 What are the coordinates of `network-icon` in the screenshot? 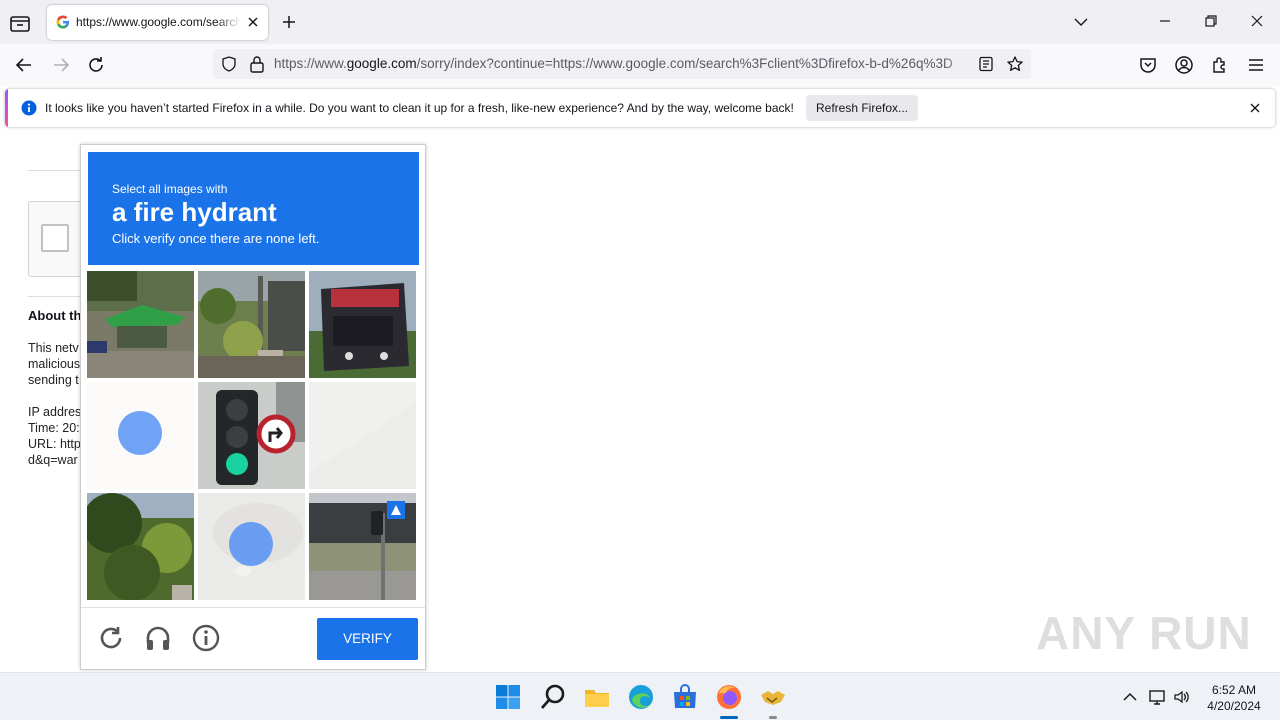 It's located at (1157, 697).